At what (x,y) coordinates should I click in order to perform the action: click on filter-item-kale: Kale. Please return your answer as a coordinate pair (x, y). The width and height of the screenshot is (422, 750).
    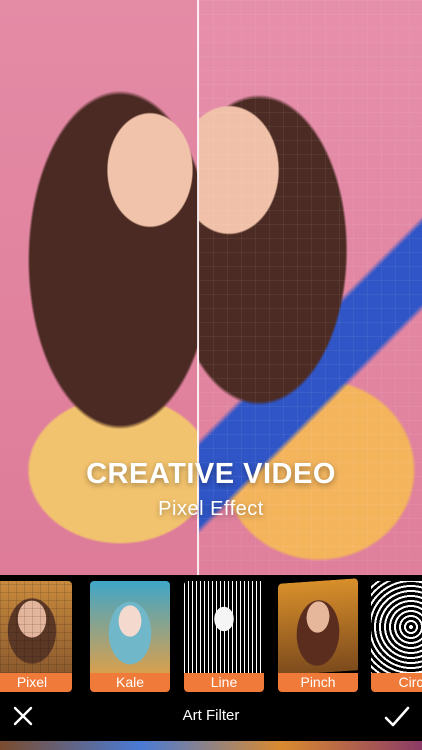
    Looking at the image, I should click on (130, 637).